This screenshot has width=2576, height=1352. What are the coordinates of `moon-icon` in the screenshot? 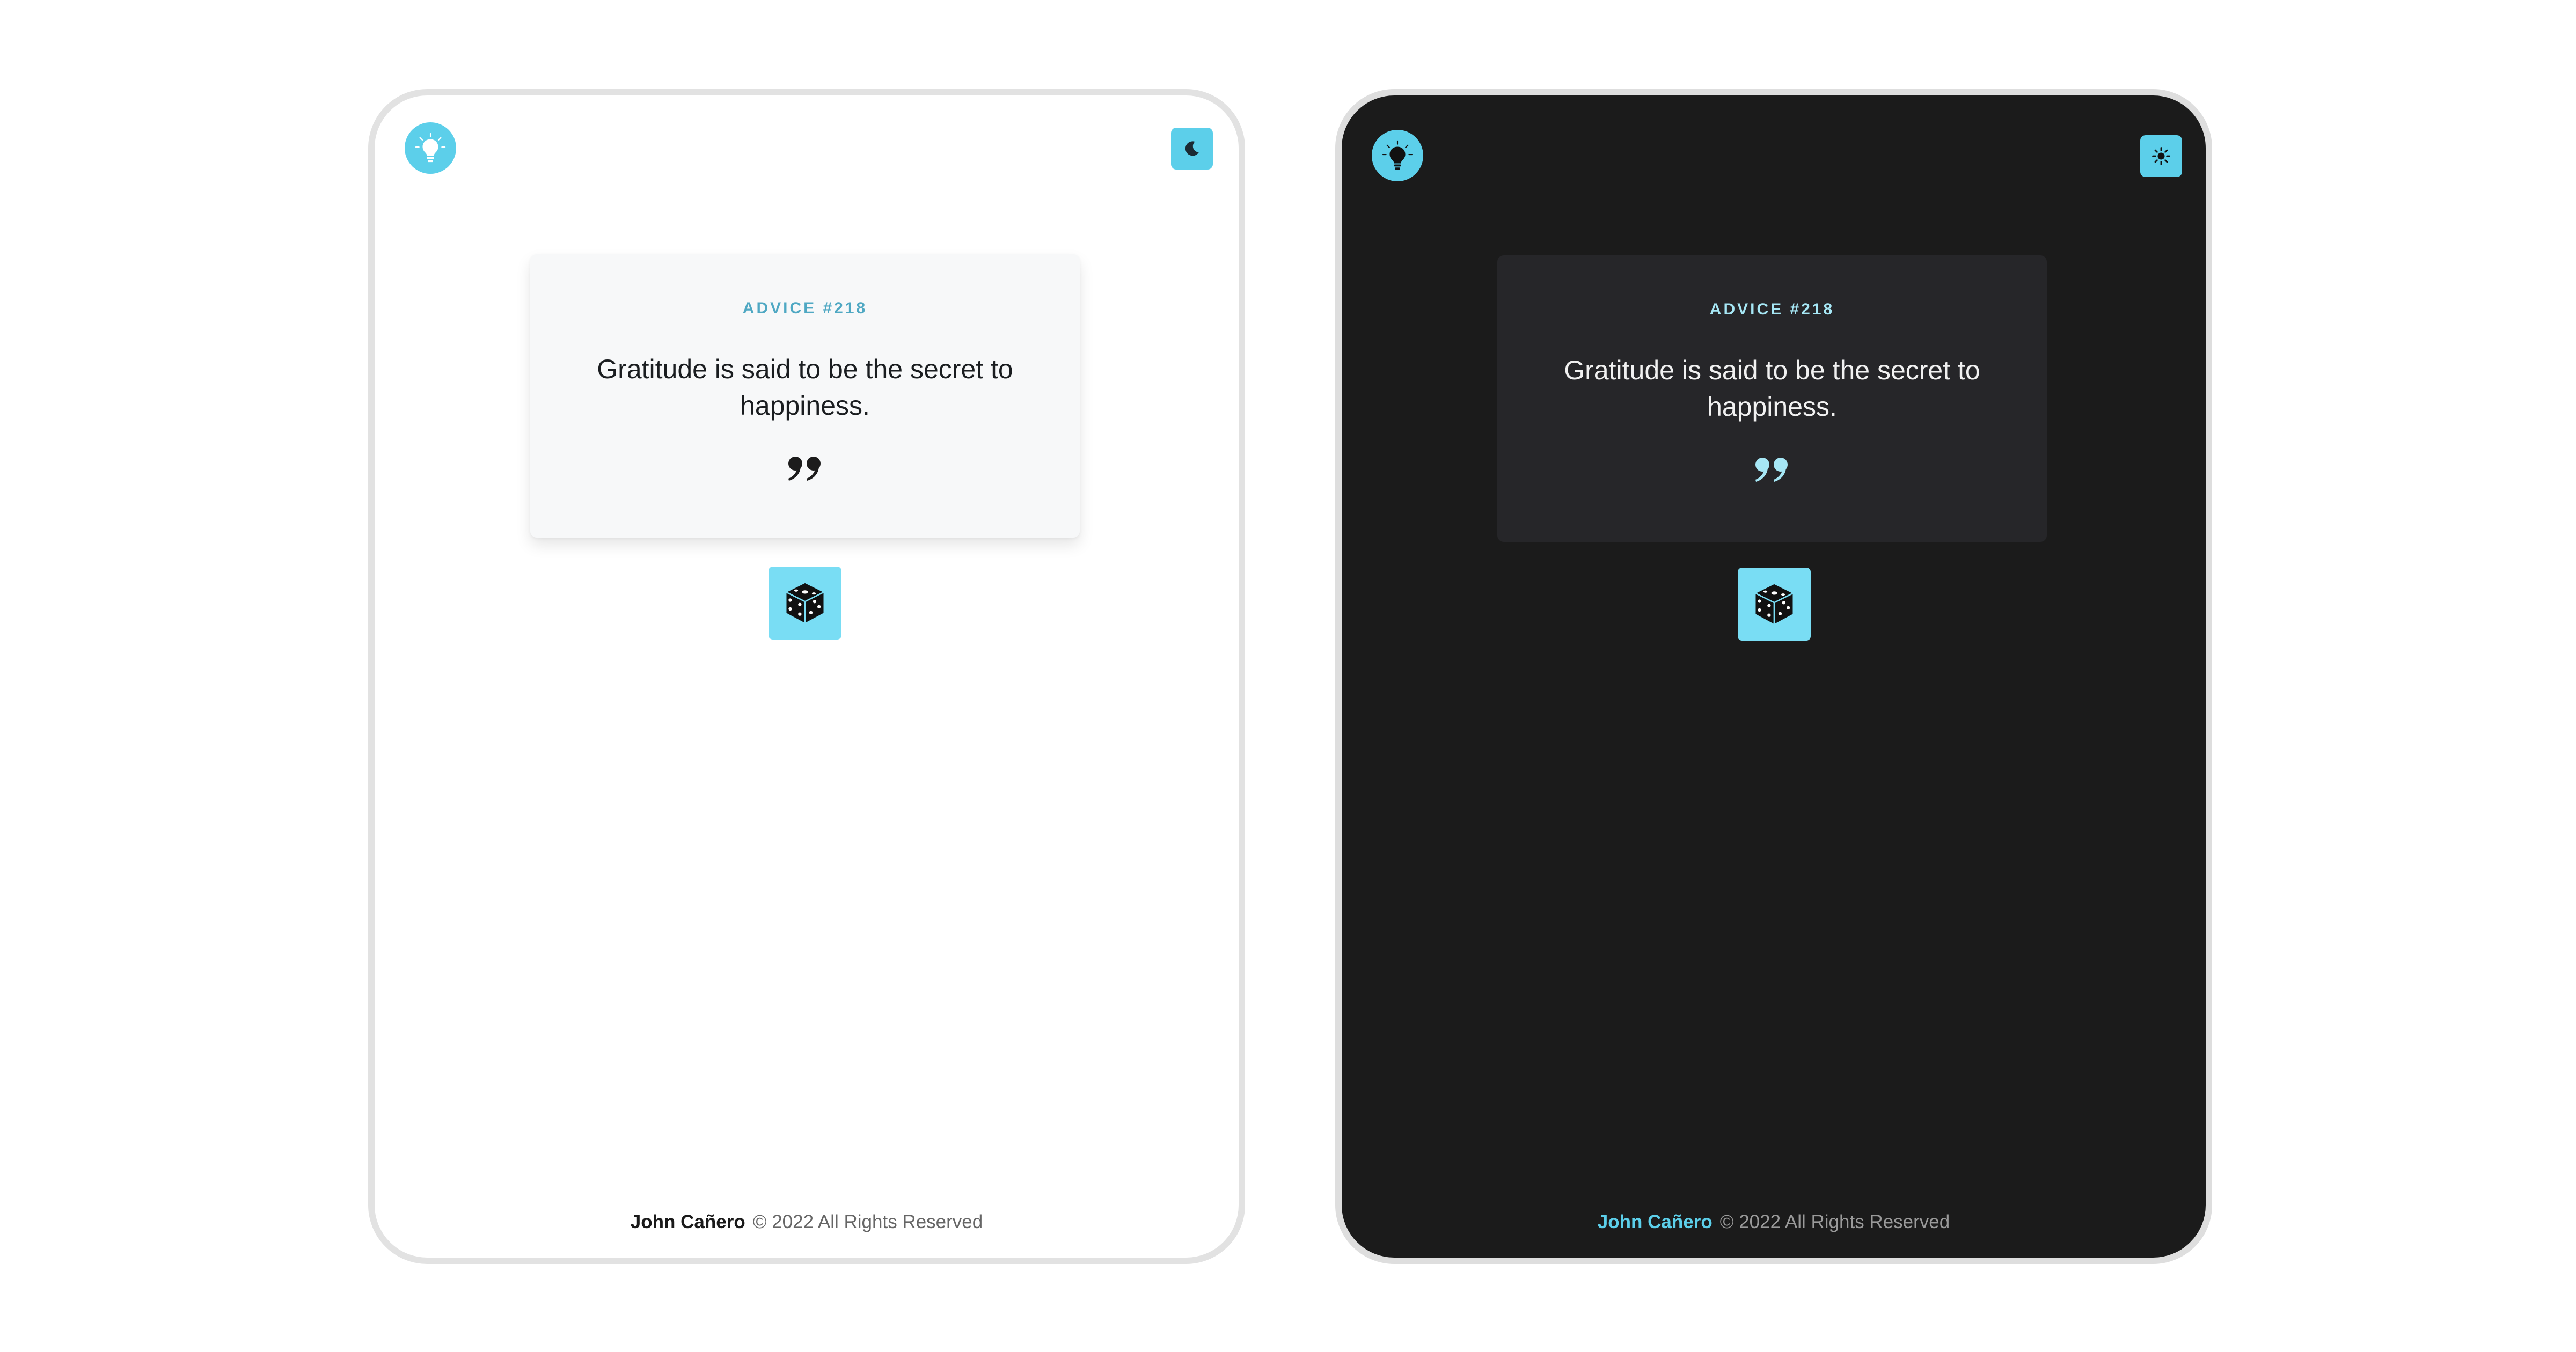 It's located at (1192, 148).